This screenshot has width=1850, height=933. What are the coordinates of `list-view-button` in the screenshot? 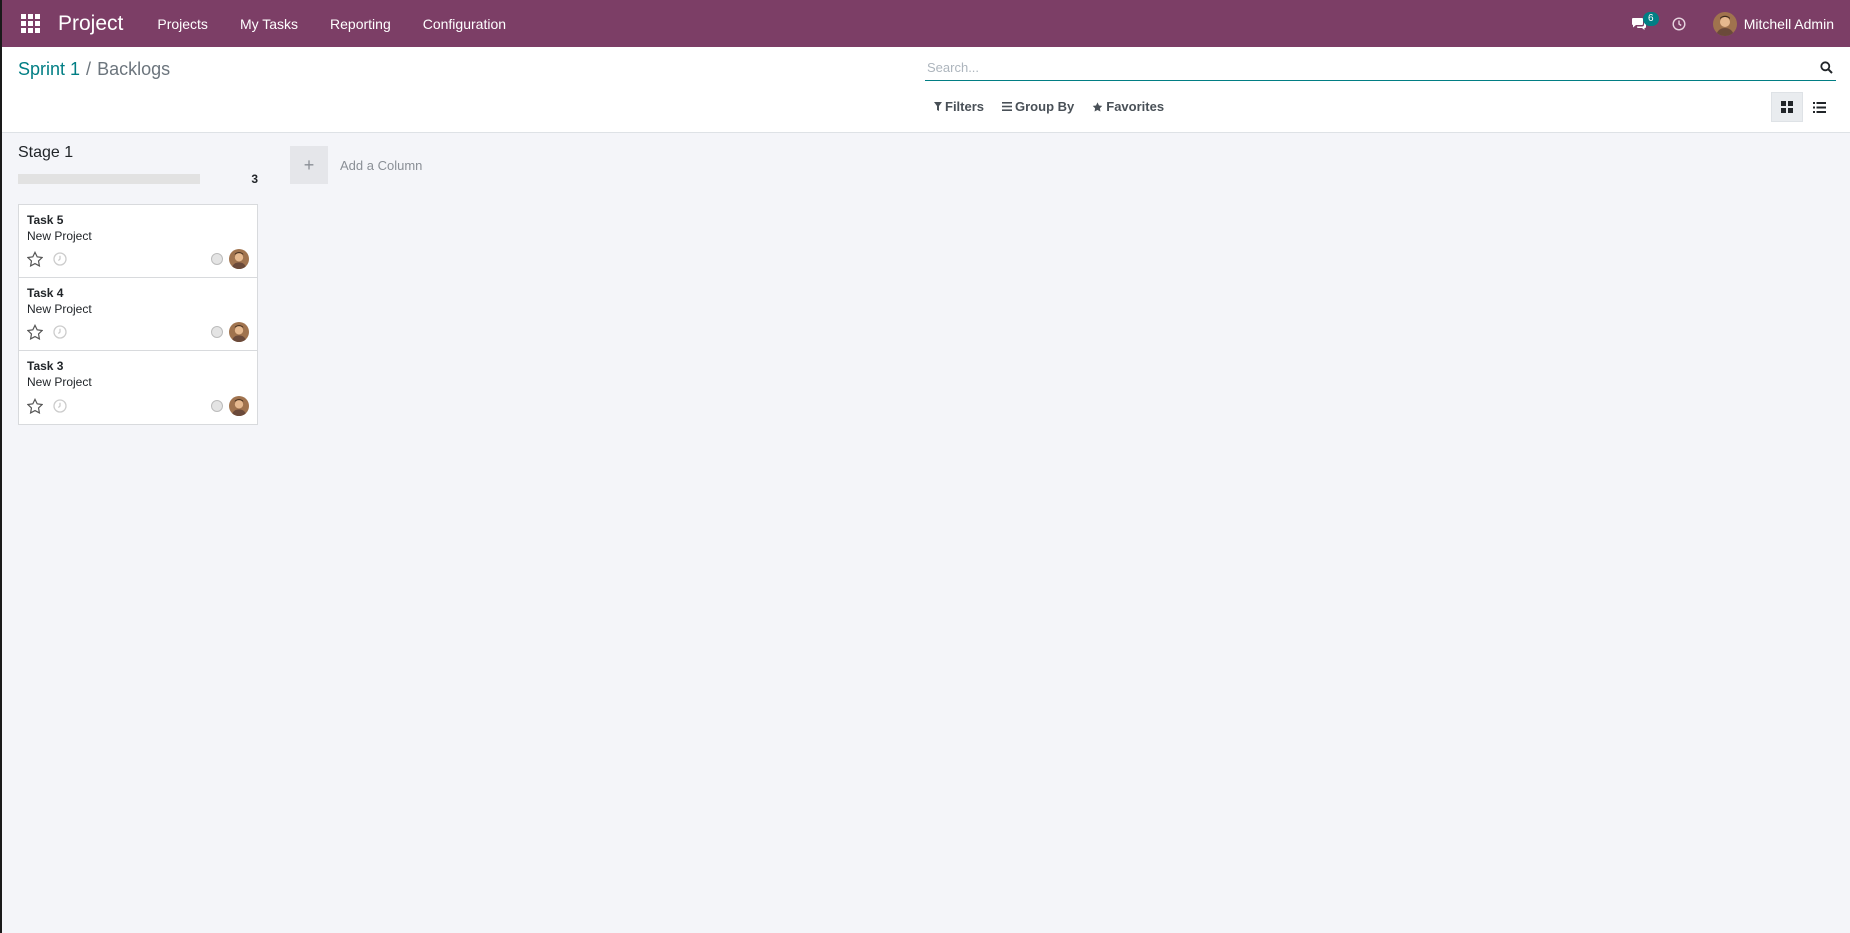 It's located at (1819, 107).